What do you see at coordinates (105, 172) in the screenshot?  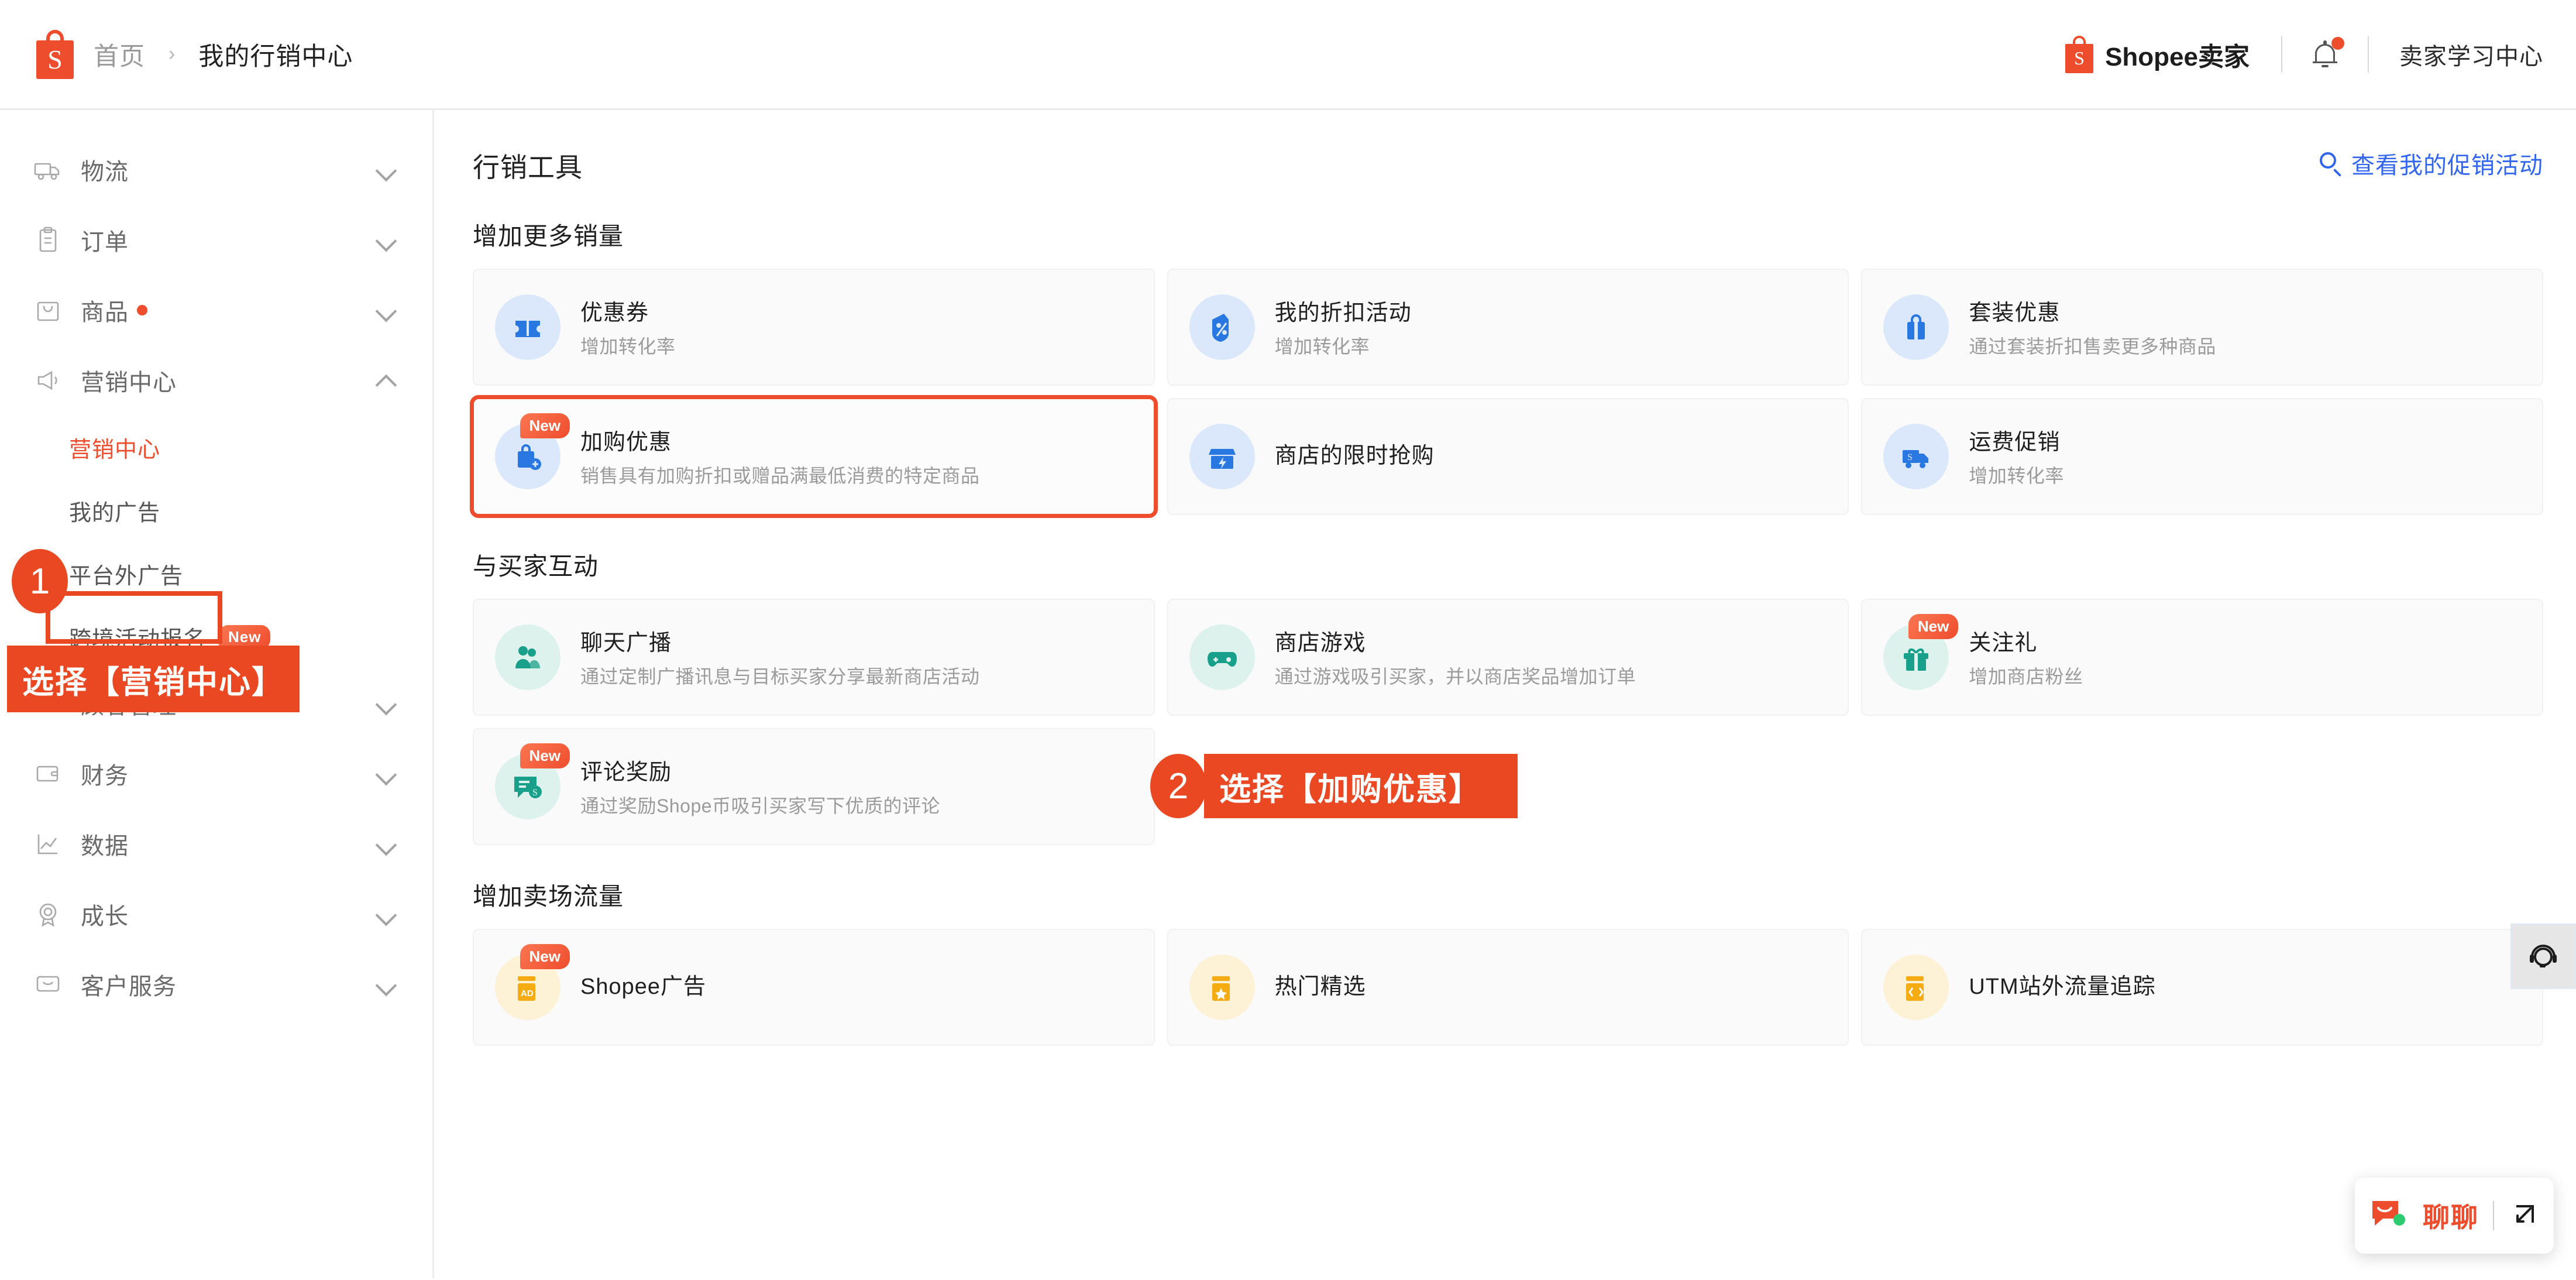 I see `sidebar-label: 物流` at bounding box center [105, 172].